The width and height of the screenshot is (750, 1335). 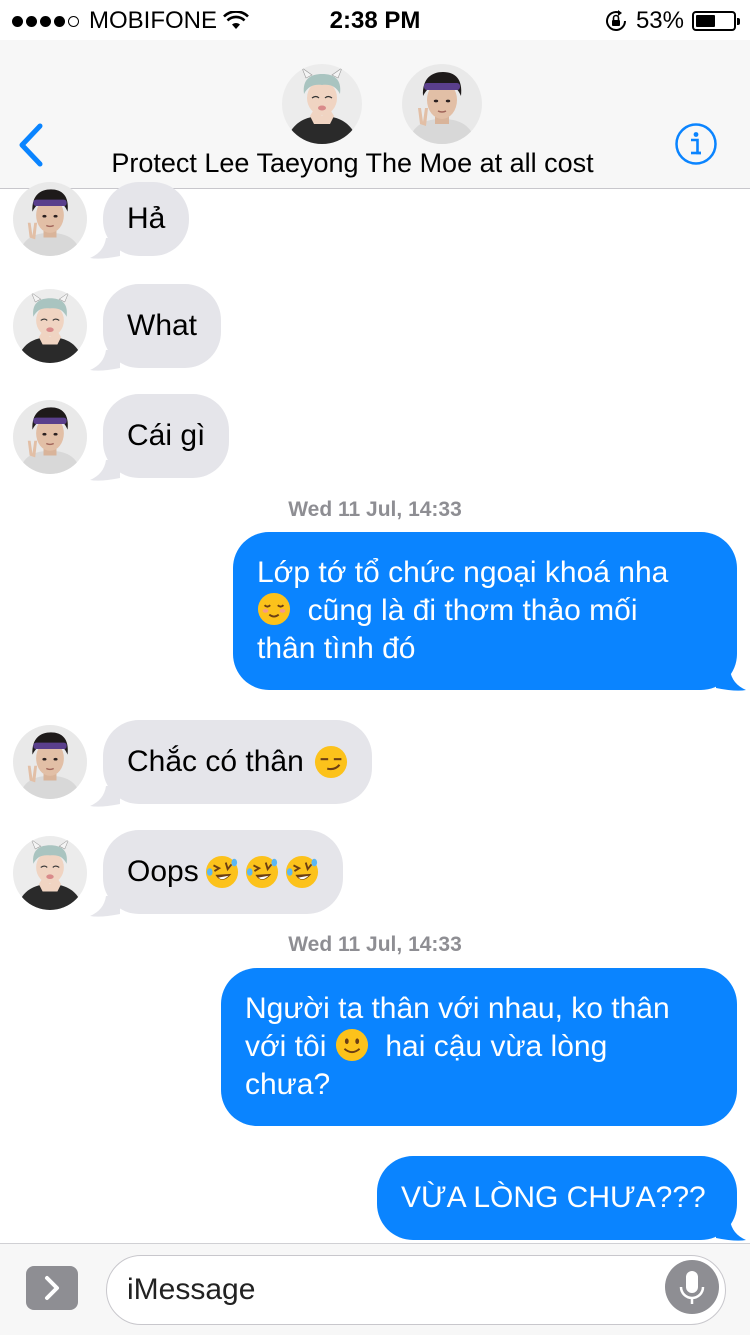 What do you see at coordinates (215, 761) in the screenshot?
I see `message-text: Chắc có thân` at bounding box center [215, 761].